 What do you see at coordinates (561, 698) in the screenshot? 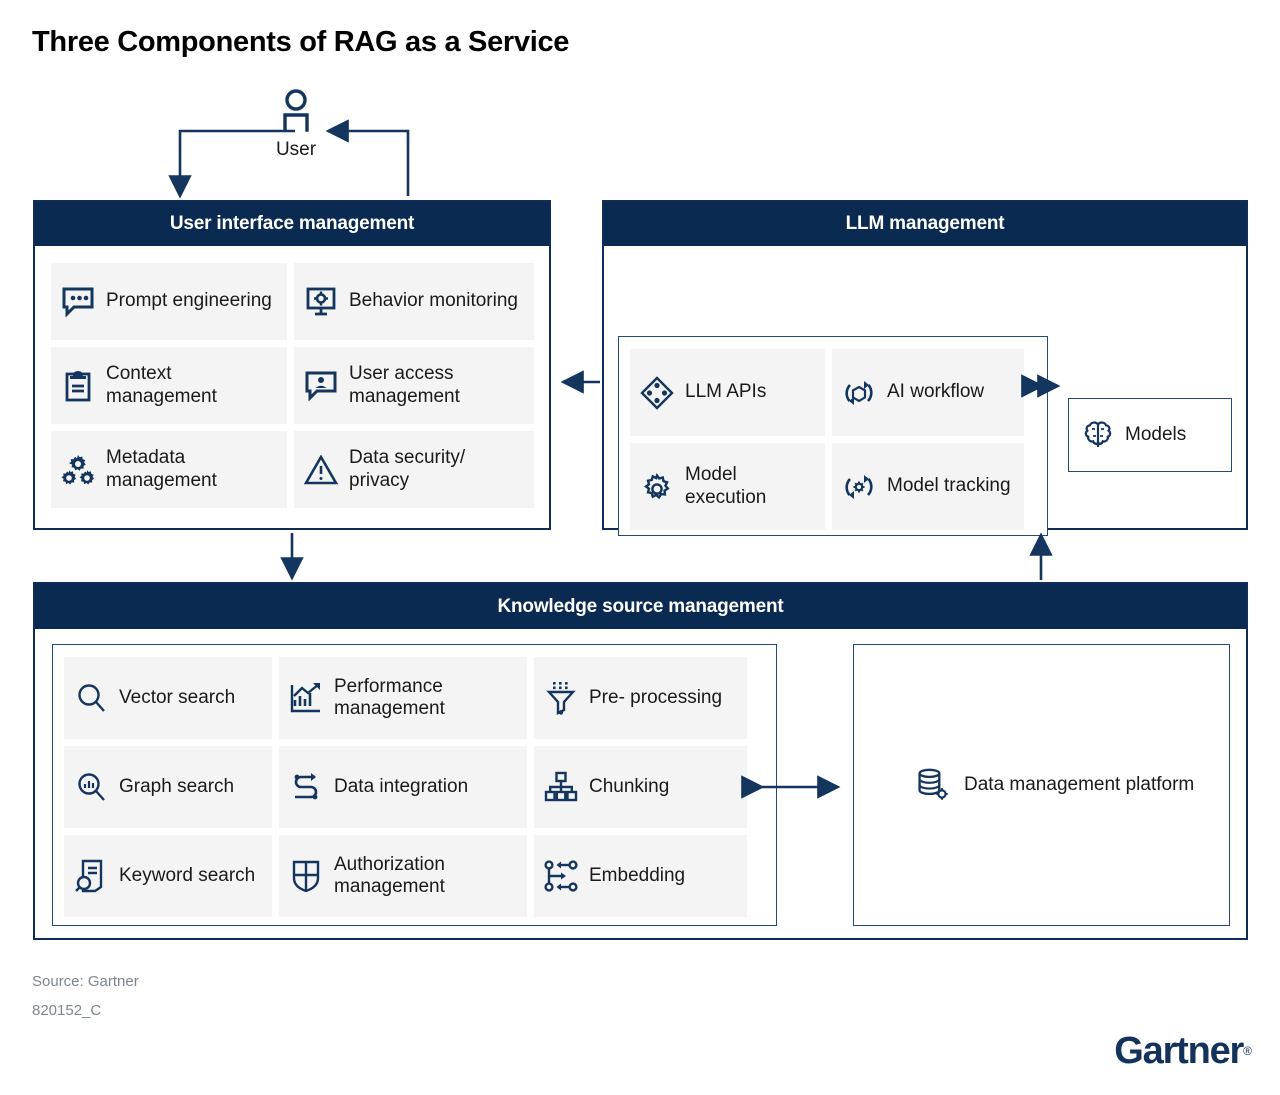
I see `funnel-filter-icon` at bounding box center [561, 698].